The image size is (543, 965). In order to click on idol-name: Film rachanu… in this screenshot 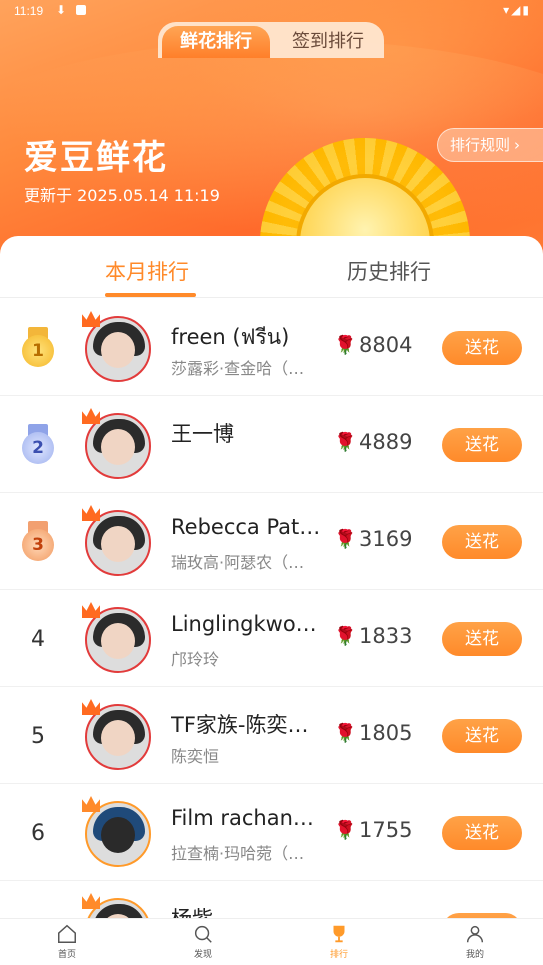, I will do `click(246, 818)`.